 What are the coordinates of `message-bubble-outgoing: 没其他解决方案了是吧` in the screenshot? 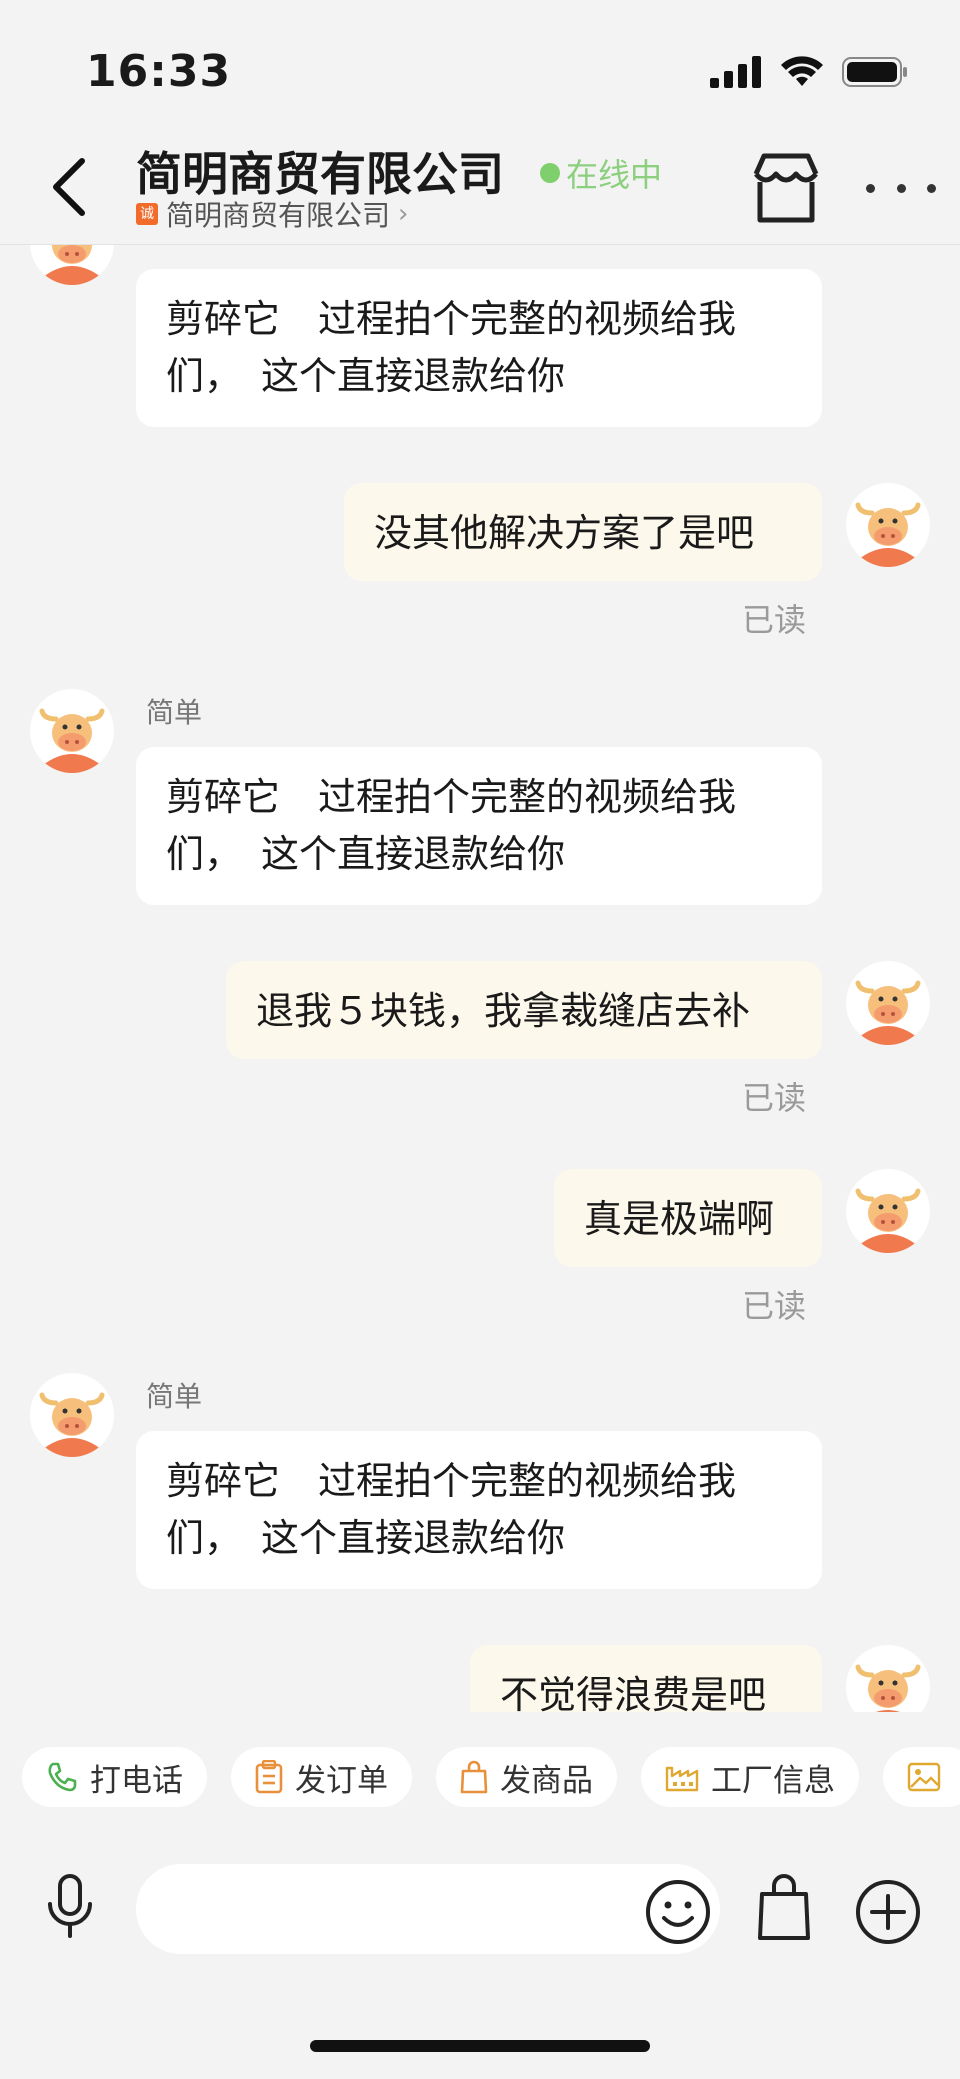 It's located at (583, 532).